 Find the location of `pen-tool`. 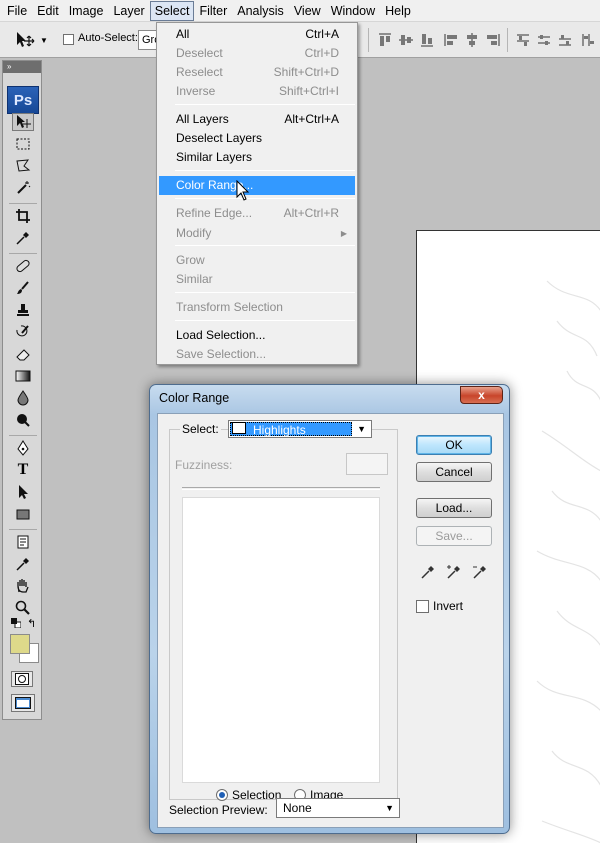

pen-tool is located at coordinates (23, 448).